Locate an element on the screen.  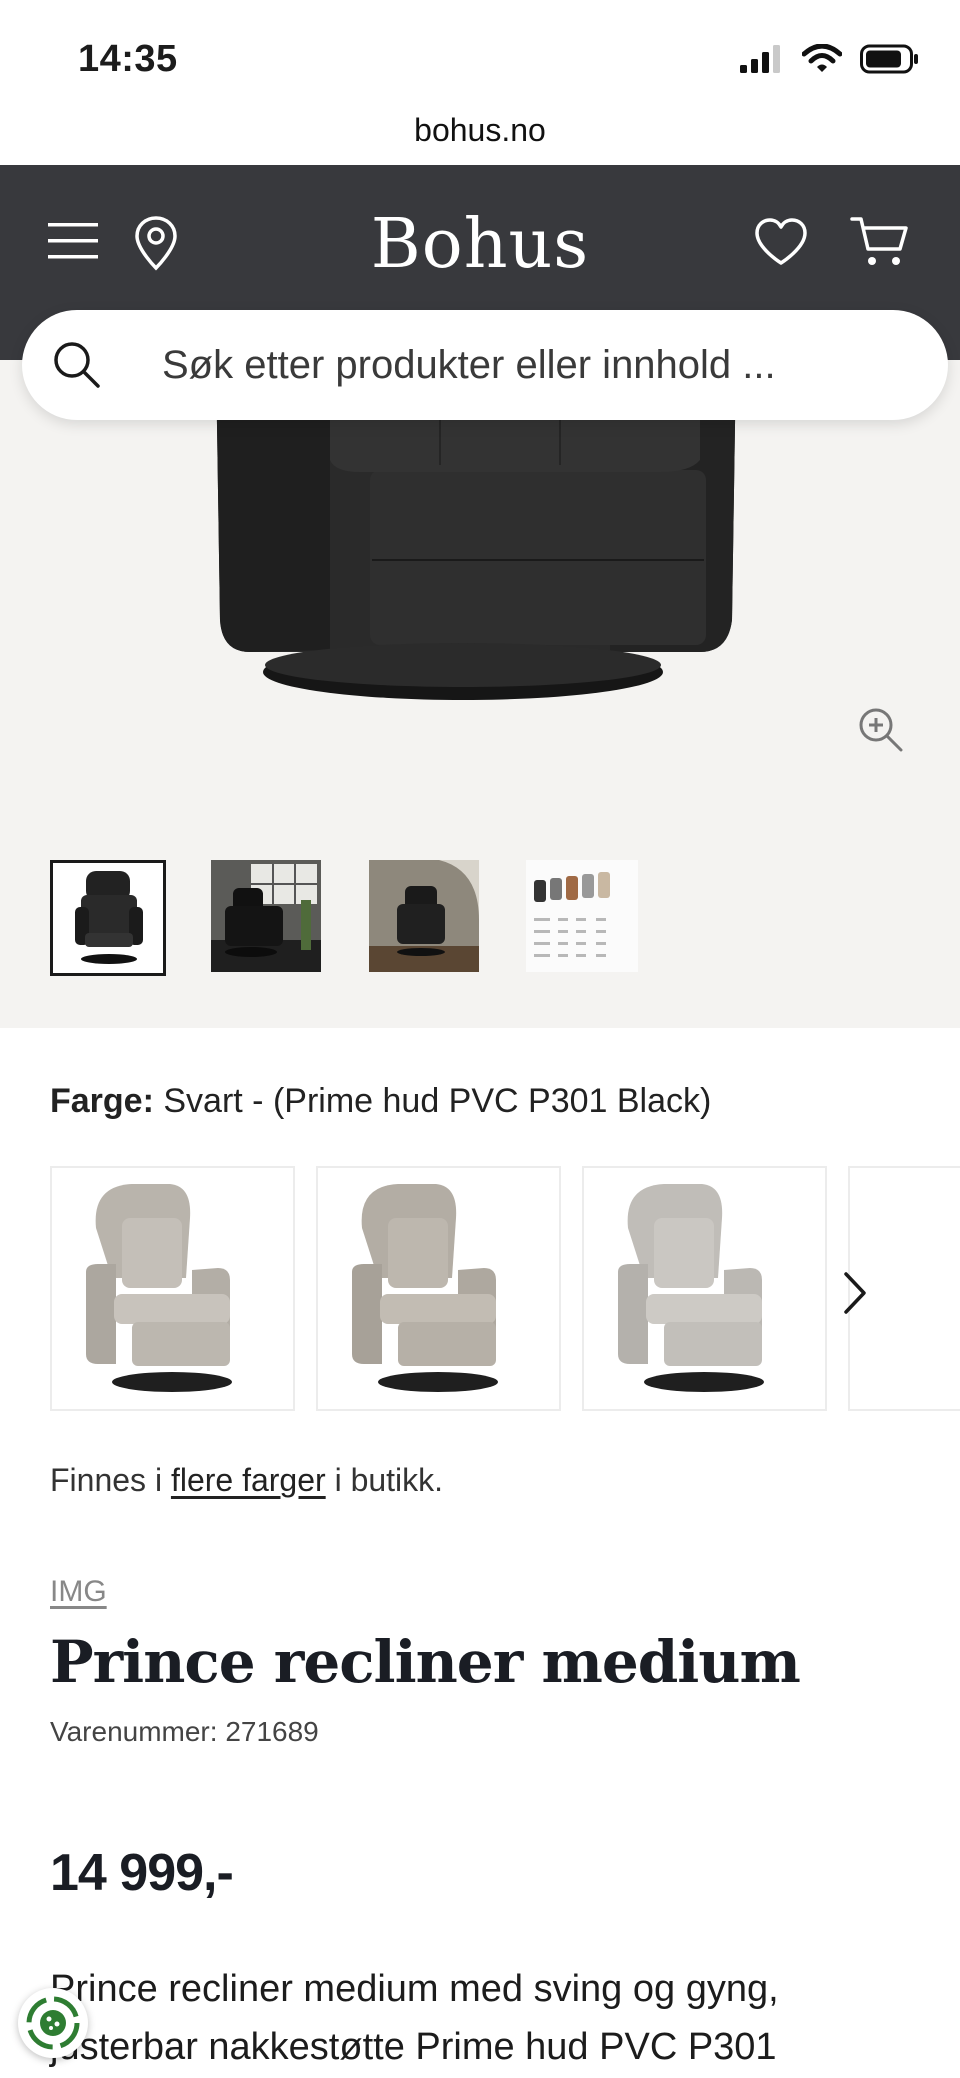
product-price: 14 999,- is located at coordinates (142, 1873).